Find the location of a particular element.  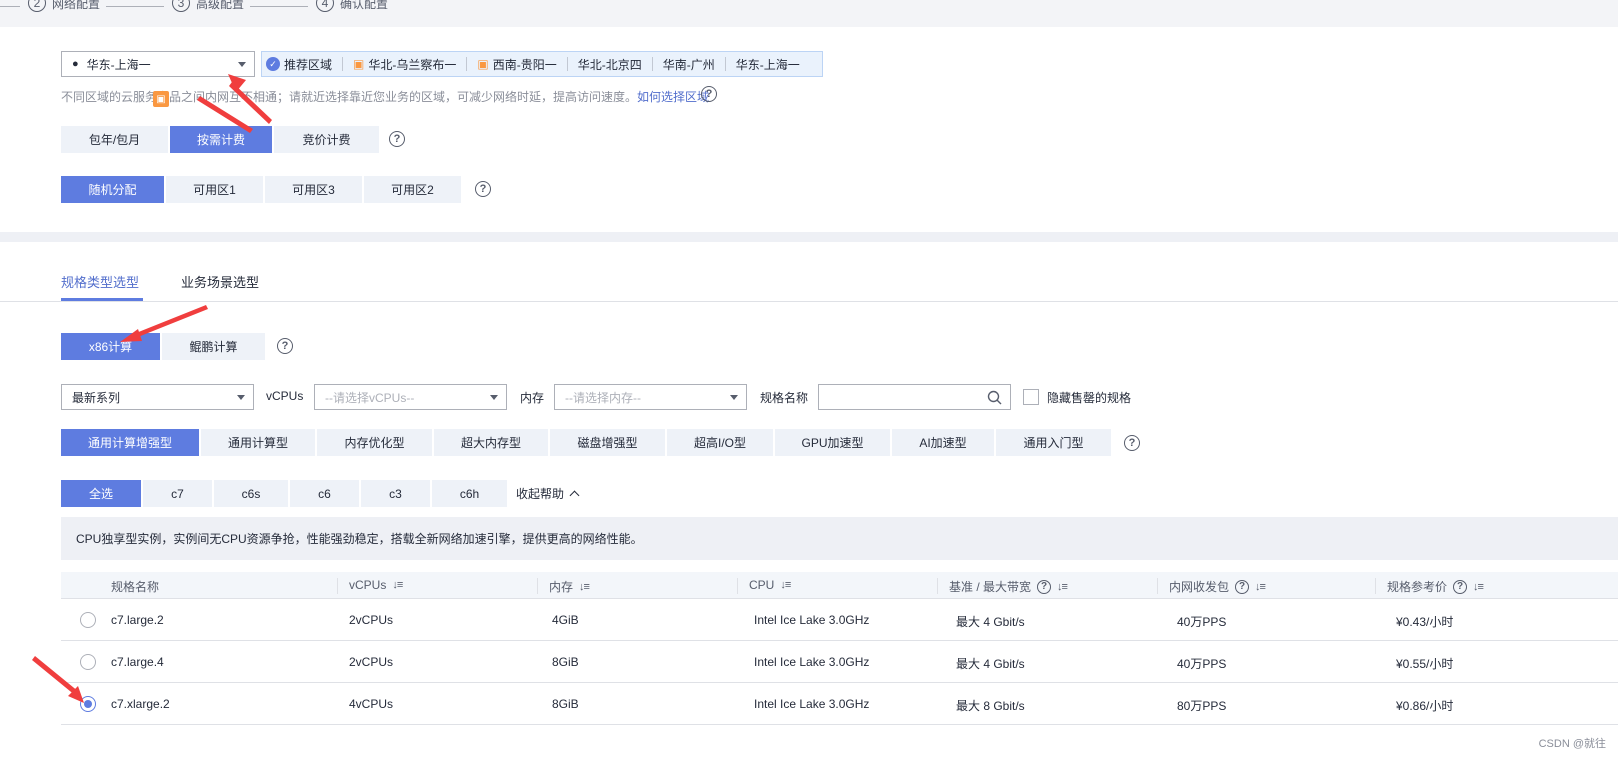

location-pin-icon: ● is located at coordinates (75, 64).